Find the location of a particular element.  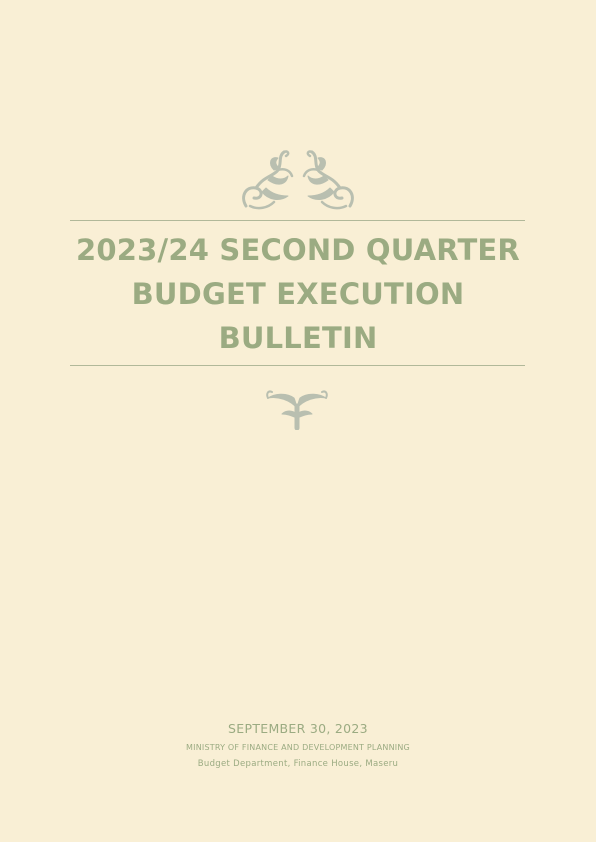

title-line-2: BUDGET EXECUTION is located at coordinates (298, 294).